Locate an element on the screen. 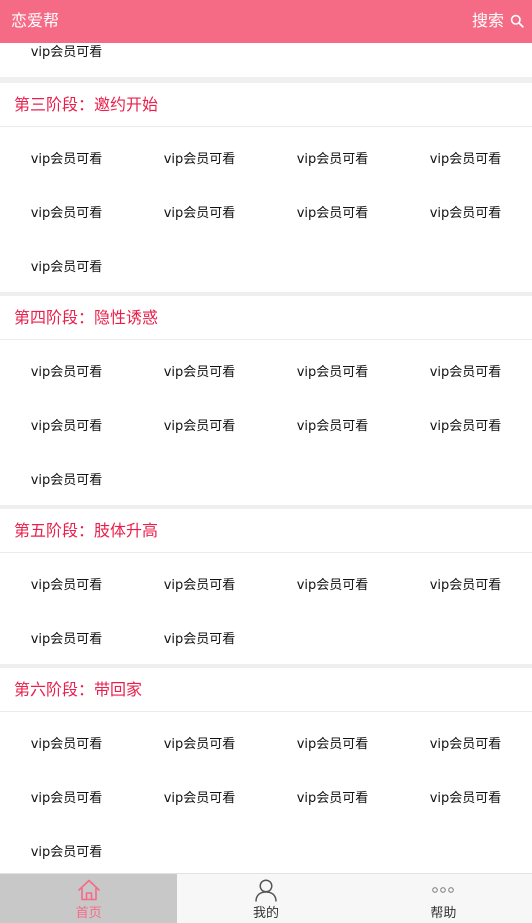 Image resolution: width=532 pixels, height=923 pixels. tab-label: 我的 is located at coordinates (265, 913).